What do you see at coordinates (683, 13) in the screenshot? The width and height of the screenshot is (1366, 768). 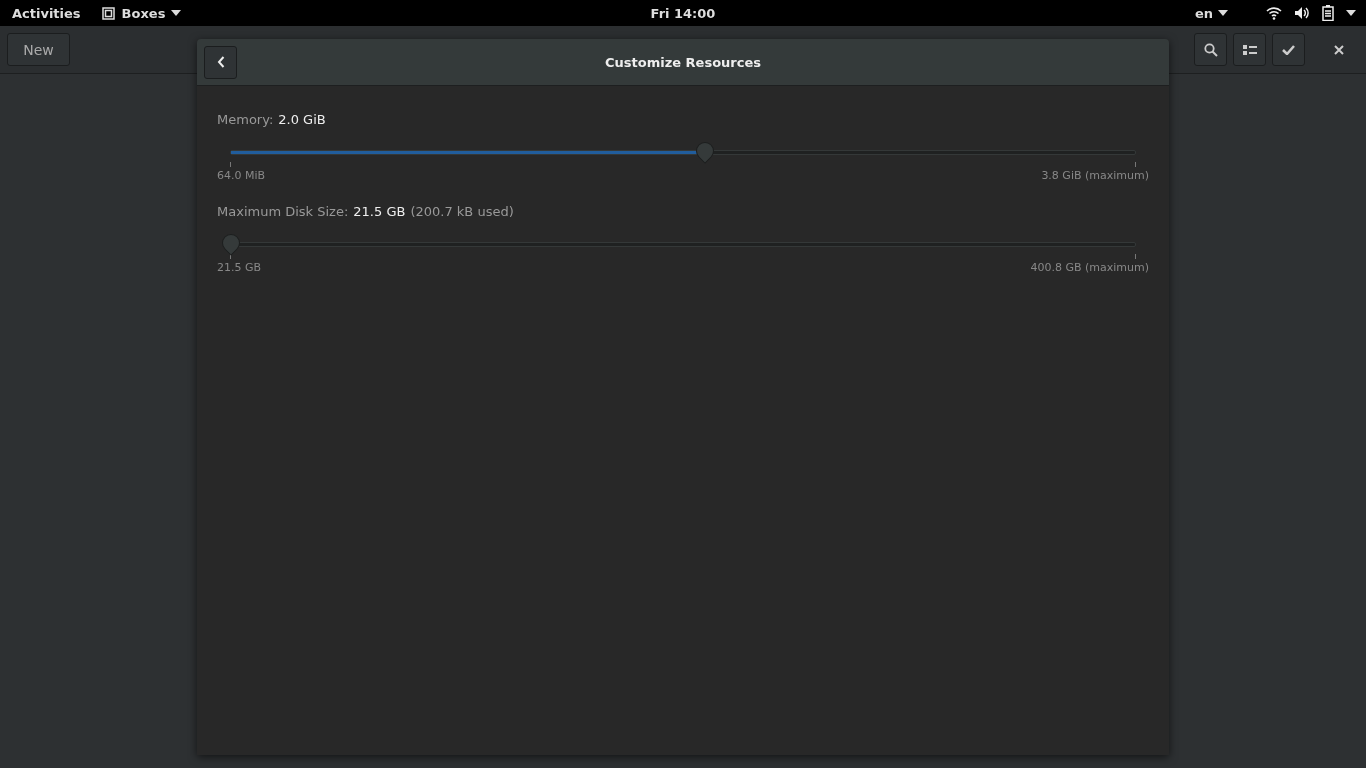 I see `clock: Fri 14:00` at bounding box center [683, 13].